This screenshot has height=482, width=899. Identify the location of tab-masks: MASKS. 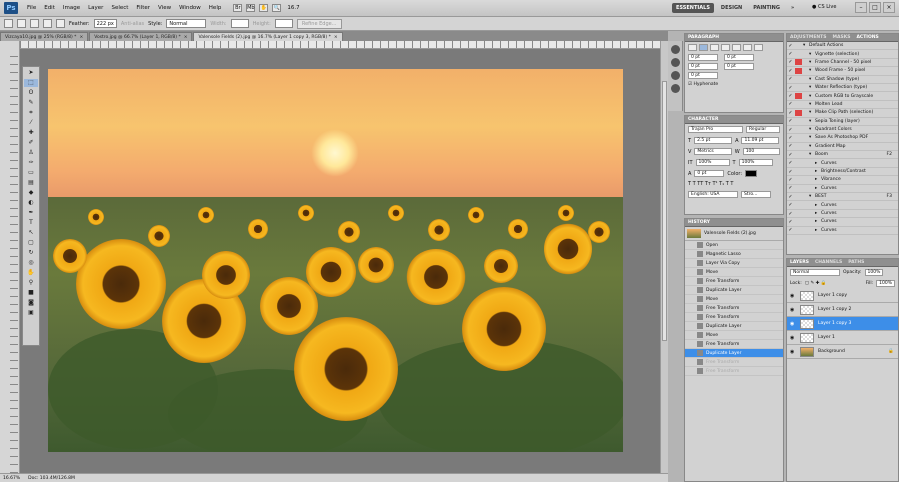
(842, 37).